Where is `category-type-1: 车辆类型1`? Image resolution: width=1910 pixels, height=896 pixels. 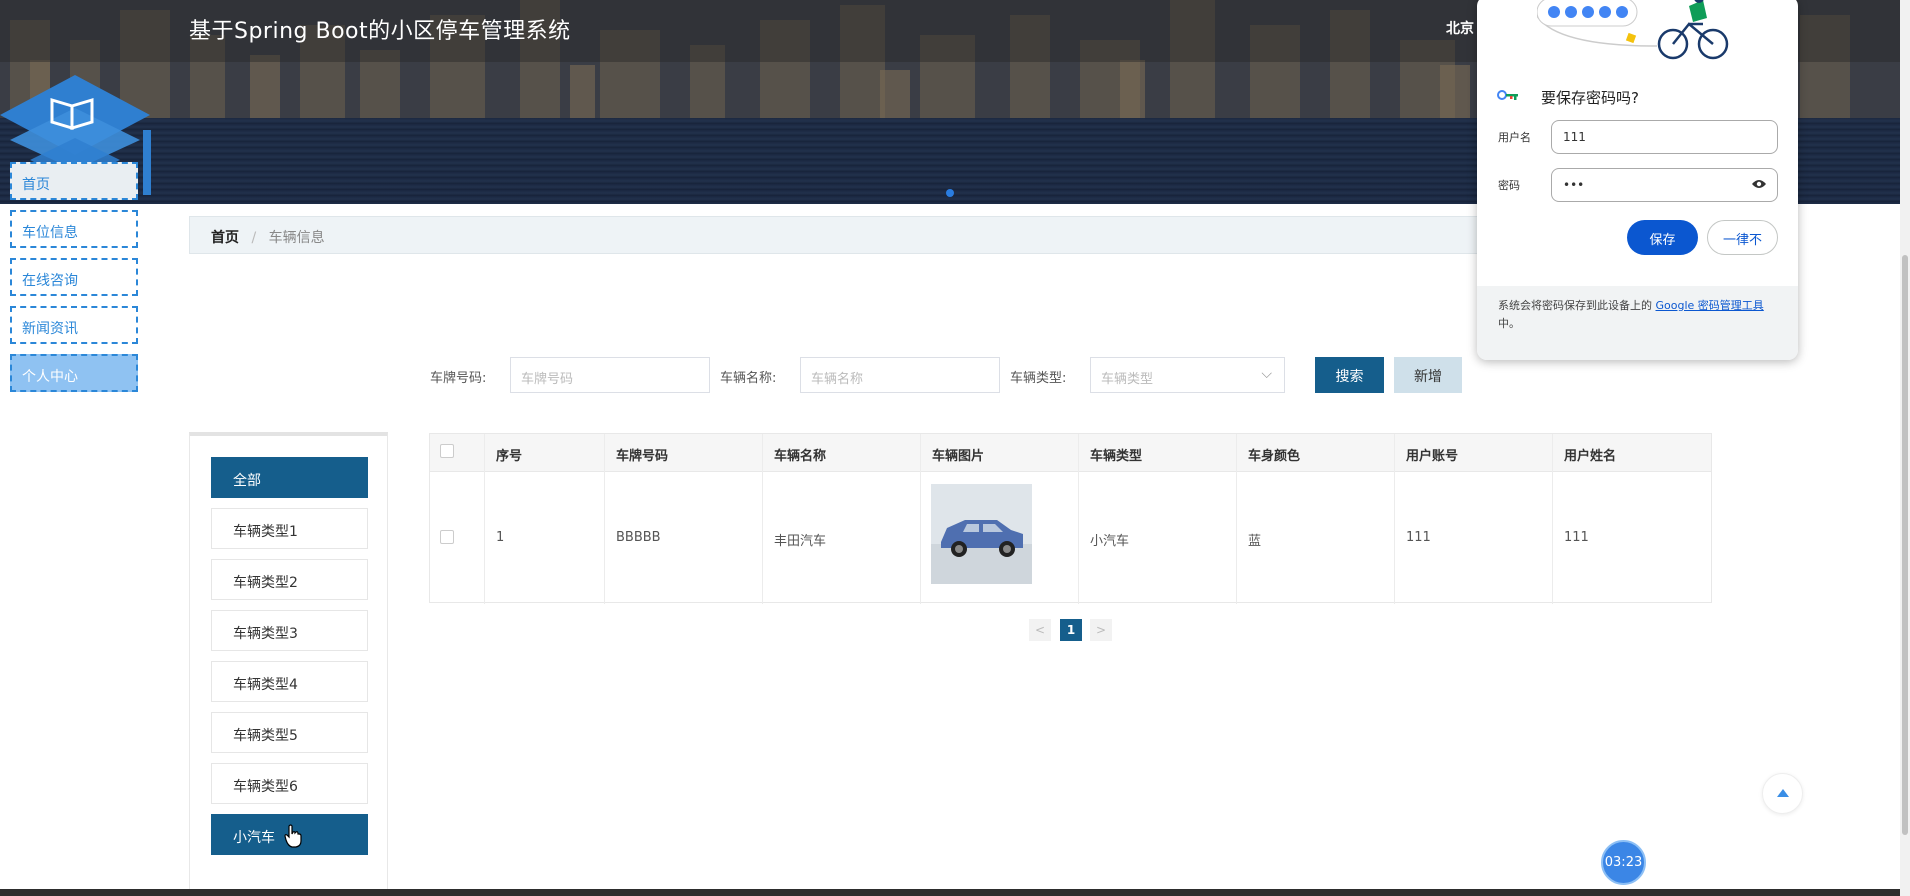 category-type-1: 车辆类型1 is located at coordinates (289, 528).